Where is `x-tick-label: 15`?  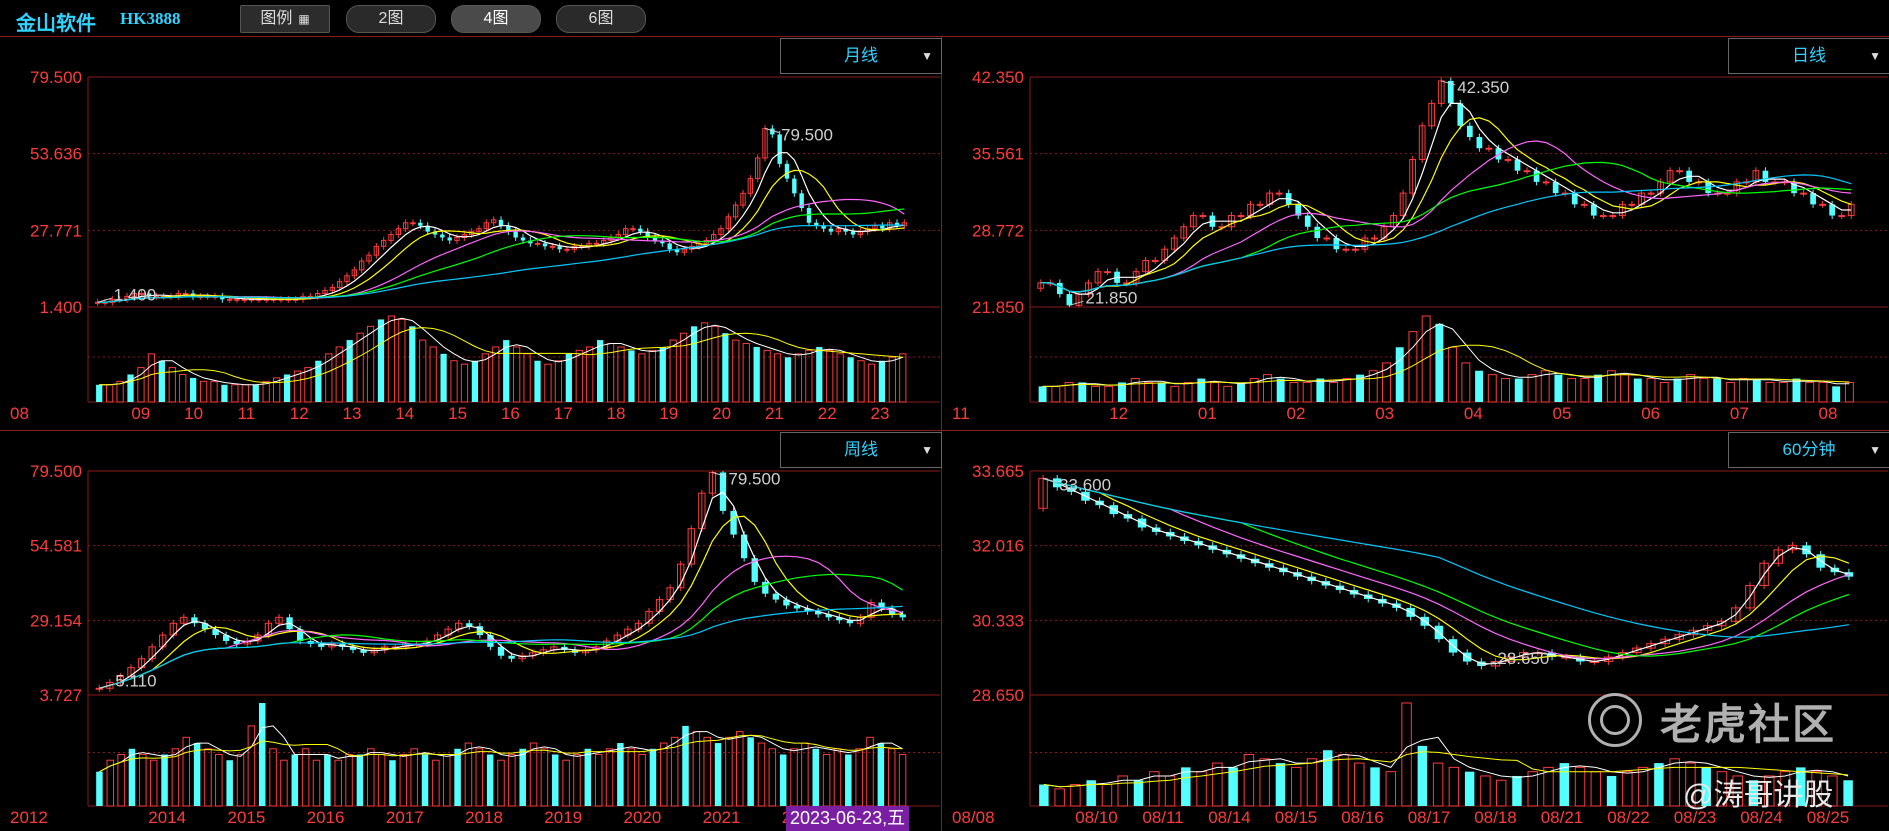 x-tick-label: 15 is located at coordinates (457, 413).